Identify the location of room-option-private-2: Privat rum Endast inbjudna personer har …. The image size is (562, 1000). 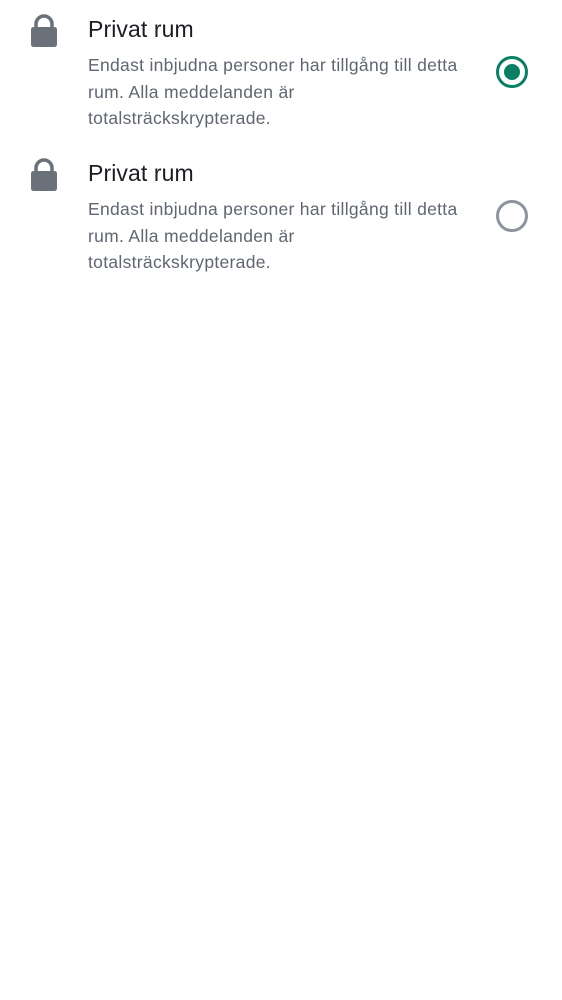
(281, 216).